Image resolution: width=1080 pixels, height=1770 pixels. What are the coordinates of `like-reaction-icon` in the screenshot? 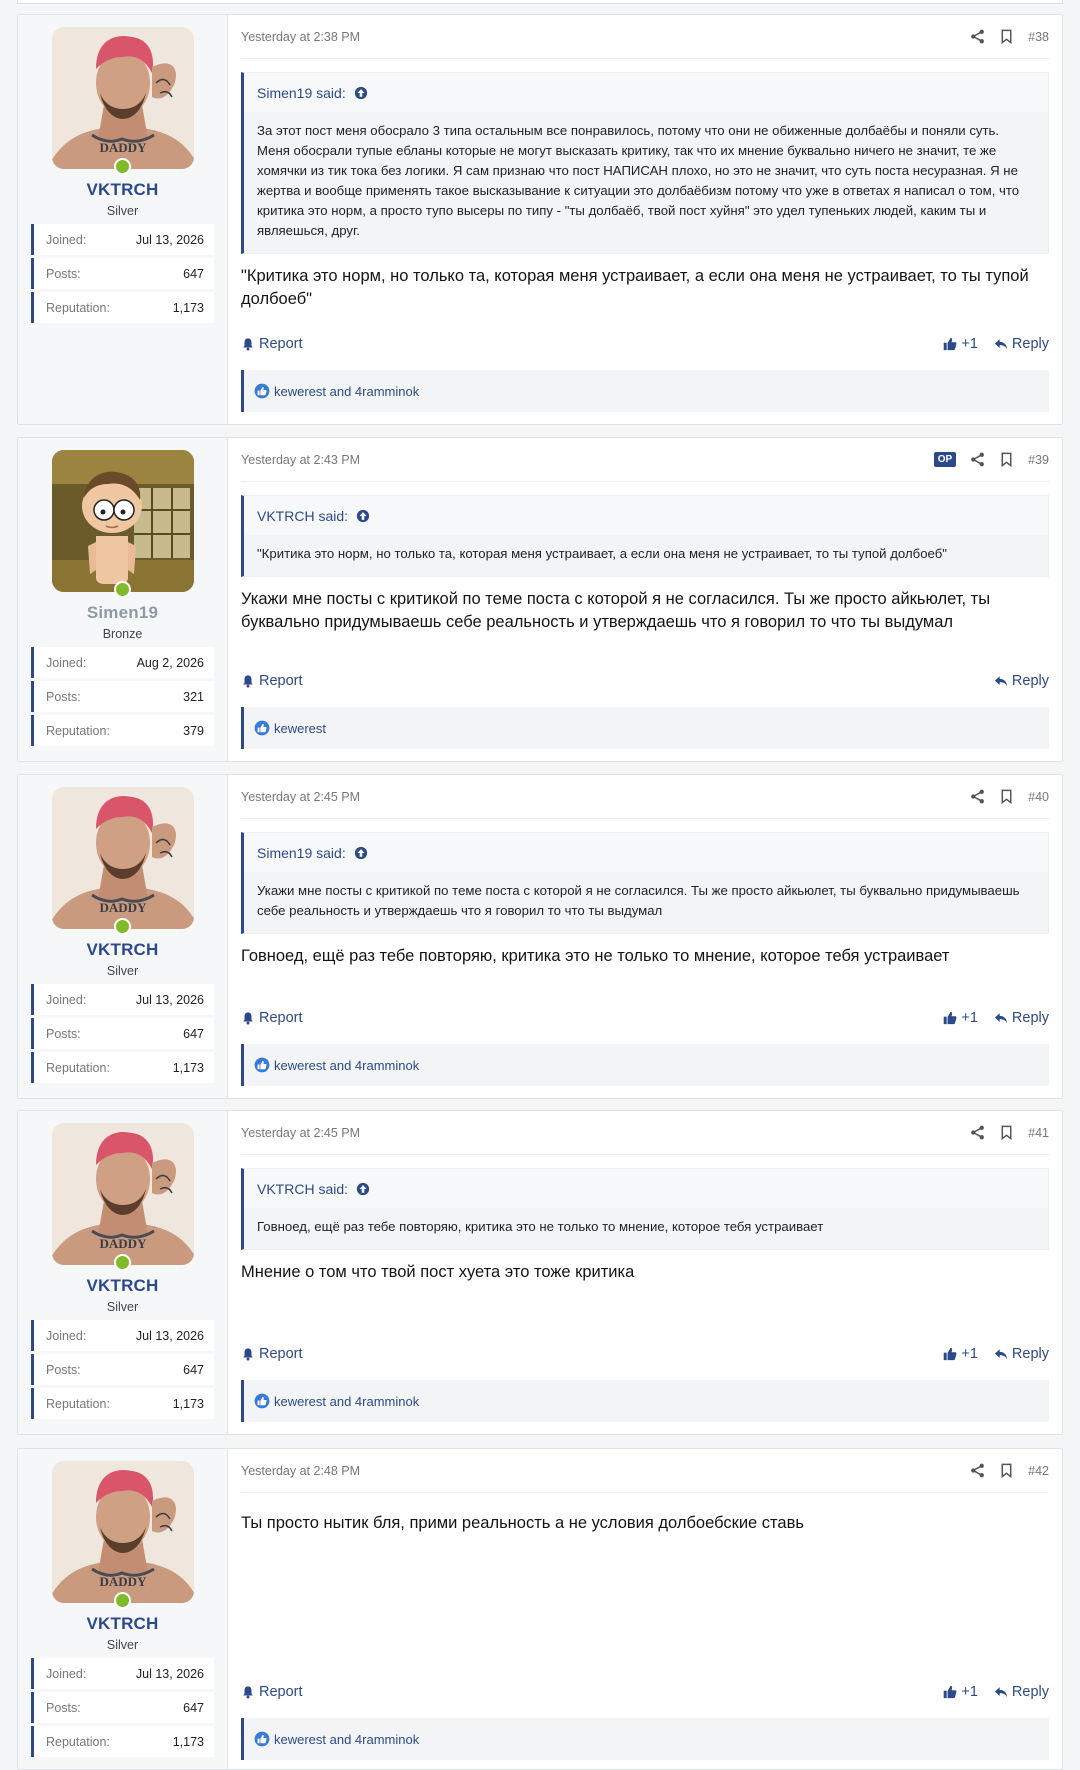 It's located at (262, 1739).